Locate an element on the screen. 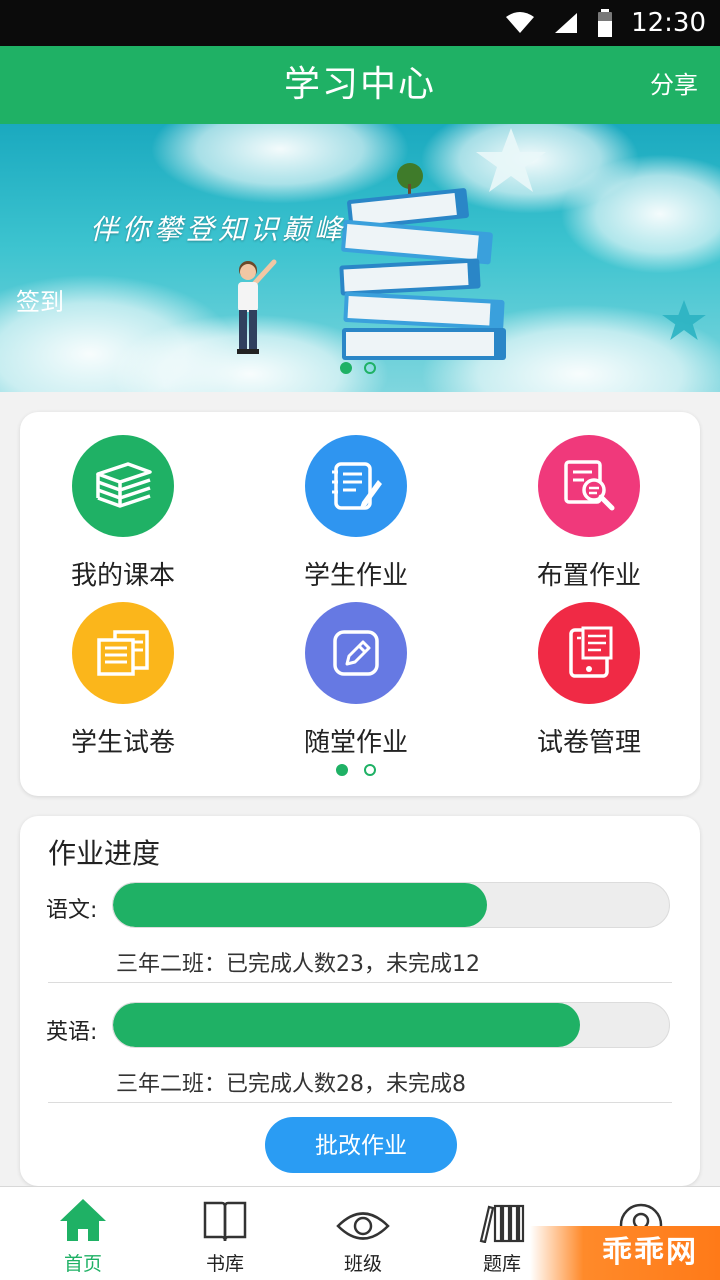 Image resolution: width=720 pixels, height=1280 pixels. progress-note-chinese: 三年二班：已完成人数23，未完成12 is located at coordinates (298, 964).